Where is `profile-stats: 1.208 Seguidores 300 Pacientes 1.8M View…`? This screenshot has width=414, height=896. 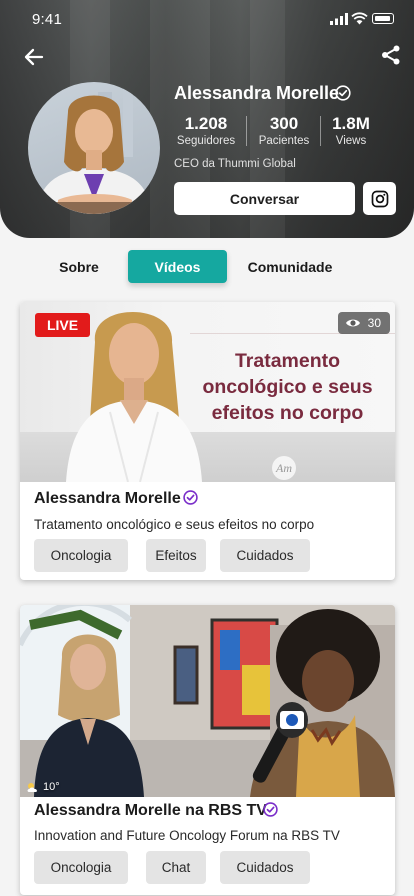
profile-stats: 1.208 Seguidores 300 Pacientes 1.8M View… is located at coordinates (274, 132).